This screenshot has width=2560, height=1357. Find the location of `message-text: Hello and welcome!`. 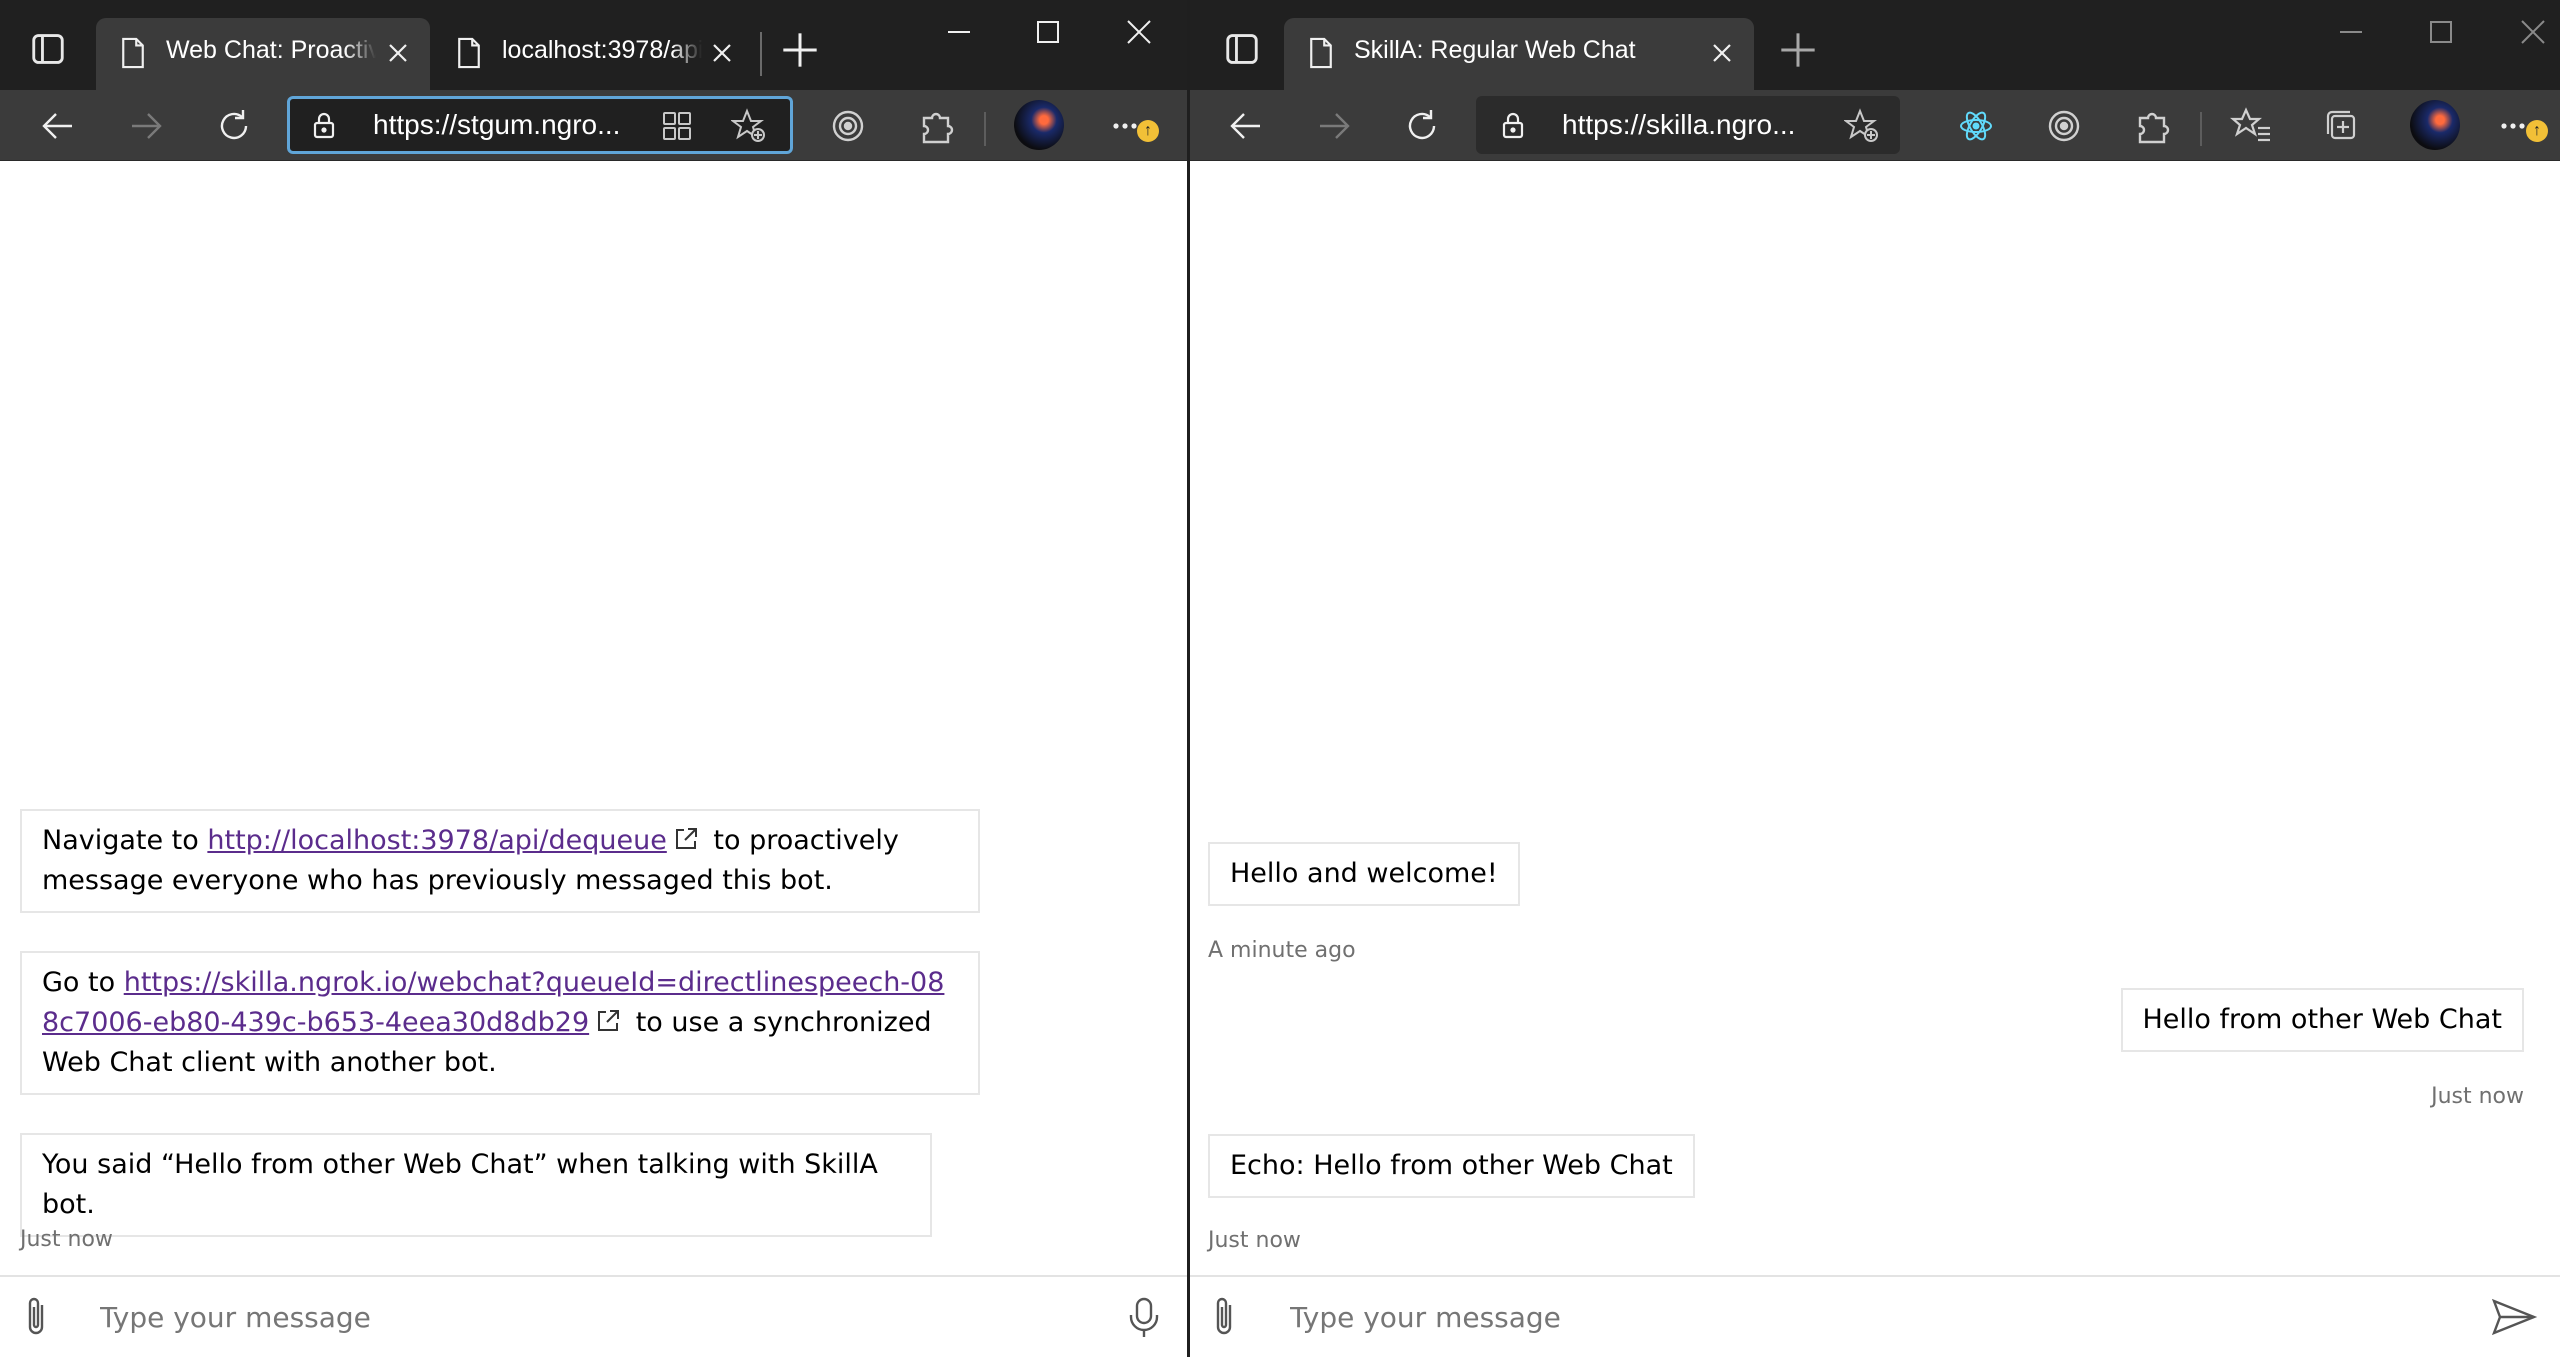

message-text: Hello and welcome! is located at coordinates (1364, 873).